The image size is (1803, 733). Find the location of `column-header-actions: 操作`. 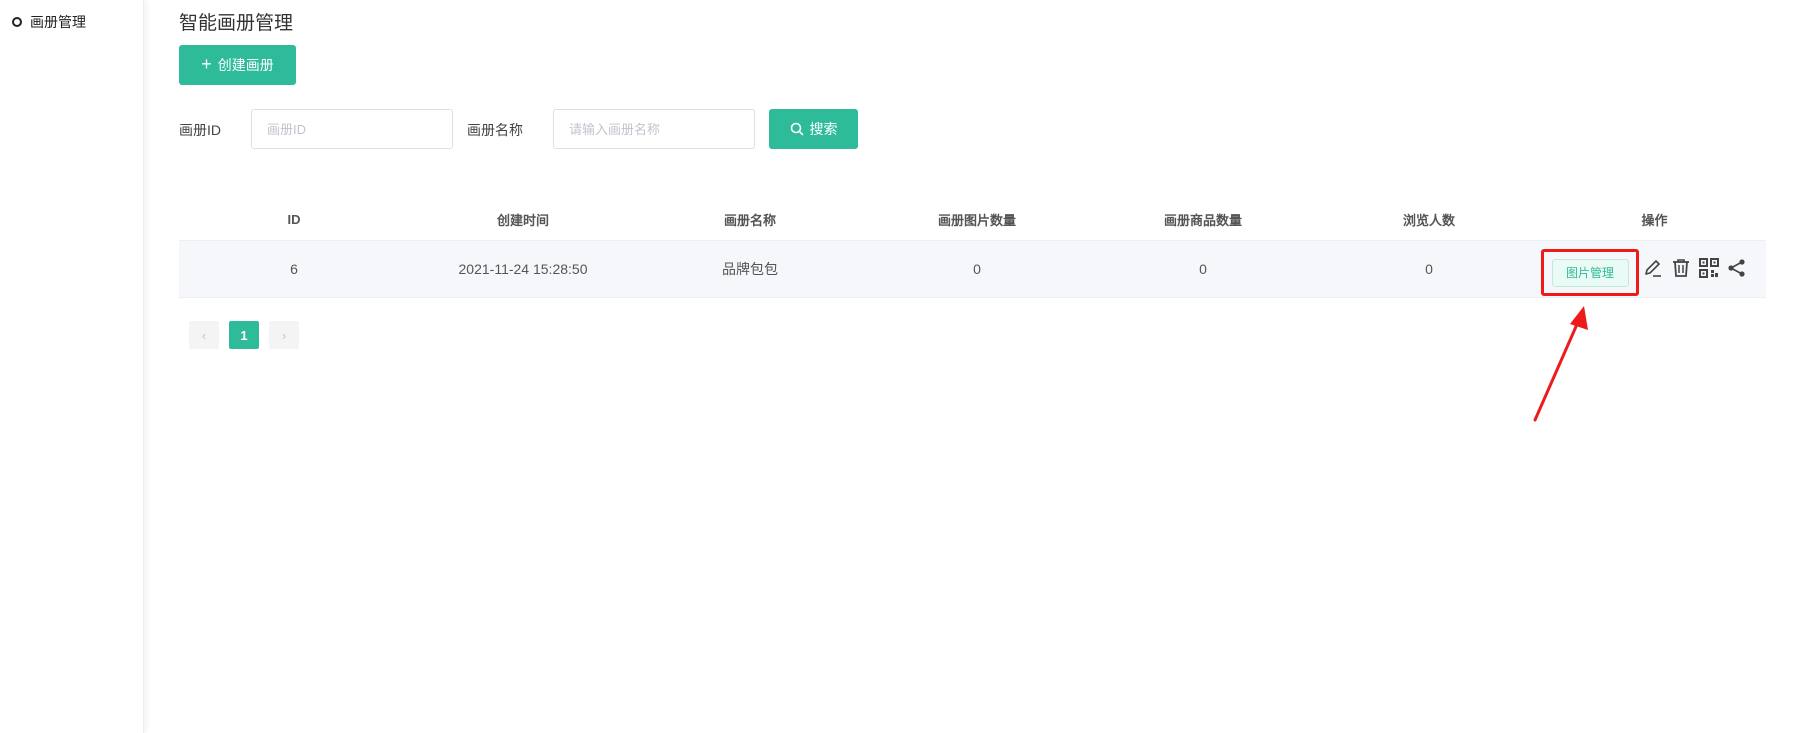

column-header-actions: 操作 is located at coordinates (1654, 220).